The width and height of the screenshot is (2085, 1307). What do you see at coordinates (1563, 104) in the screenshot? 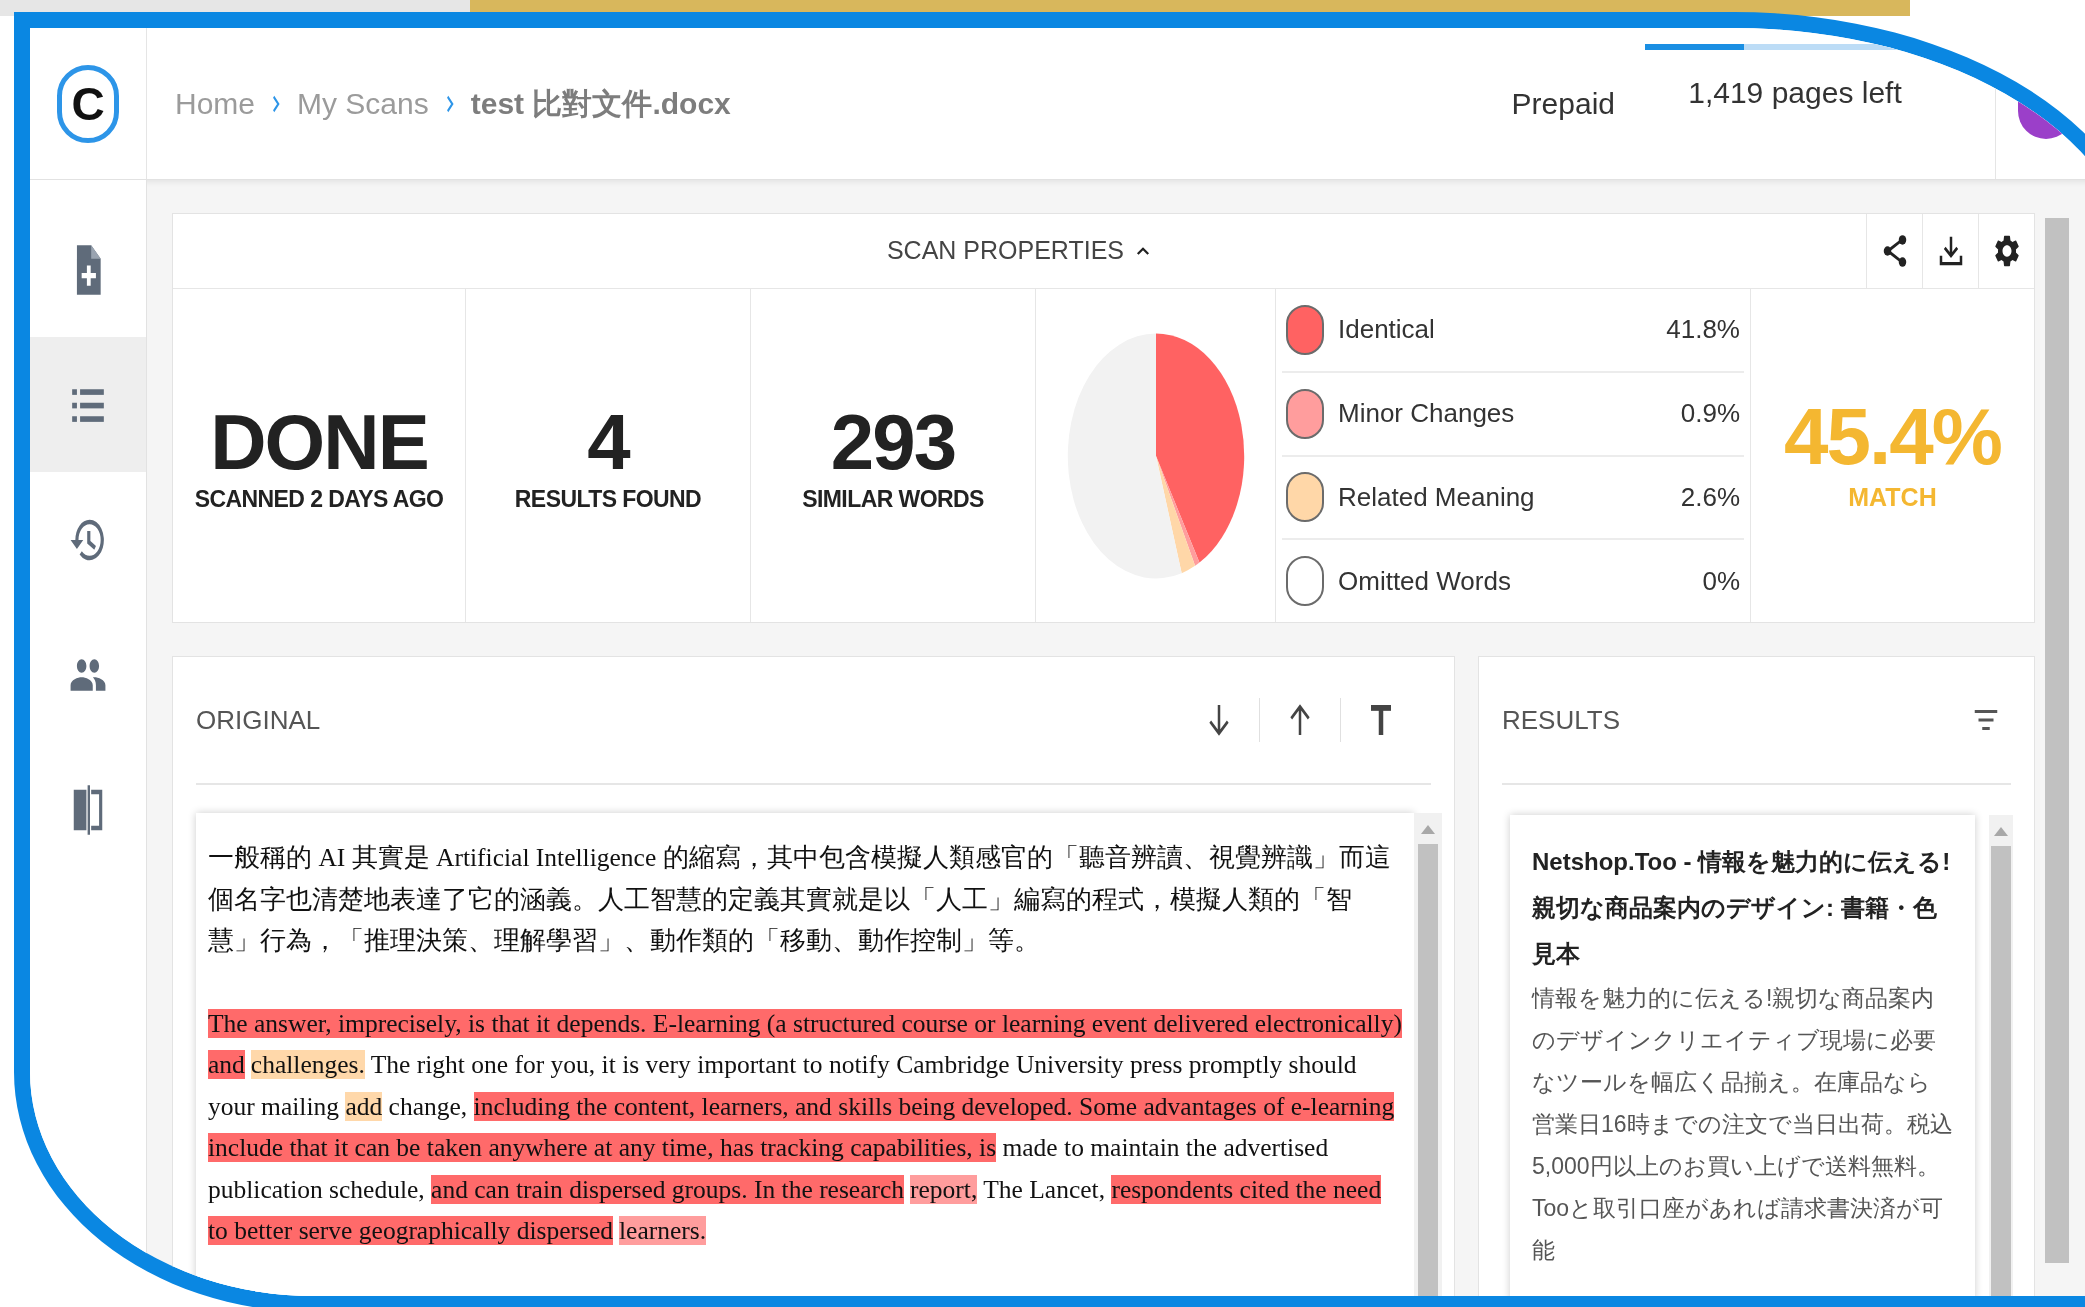
I see `plan-label: Prepaid` at bounding box center [1563, 104].